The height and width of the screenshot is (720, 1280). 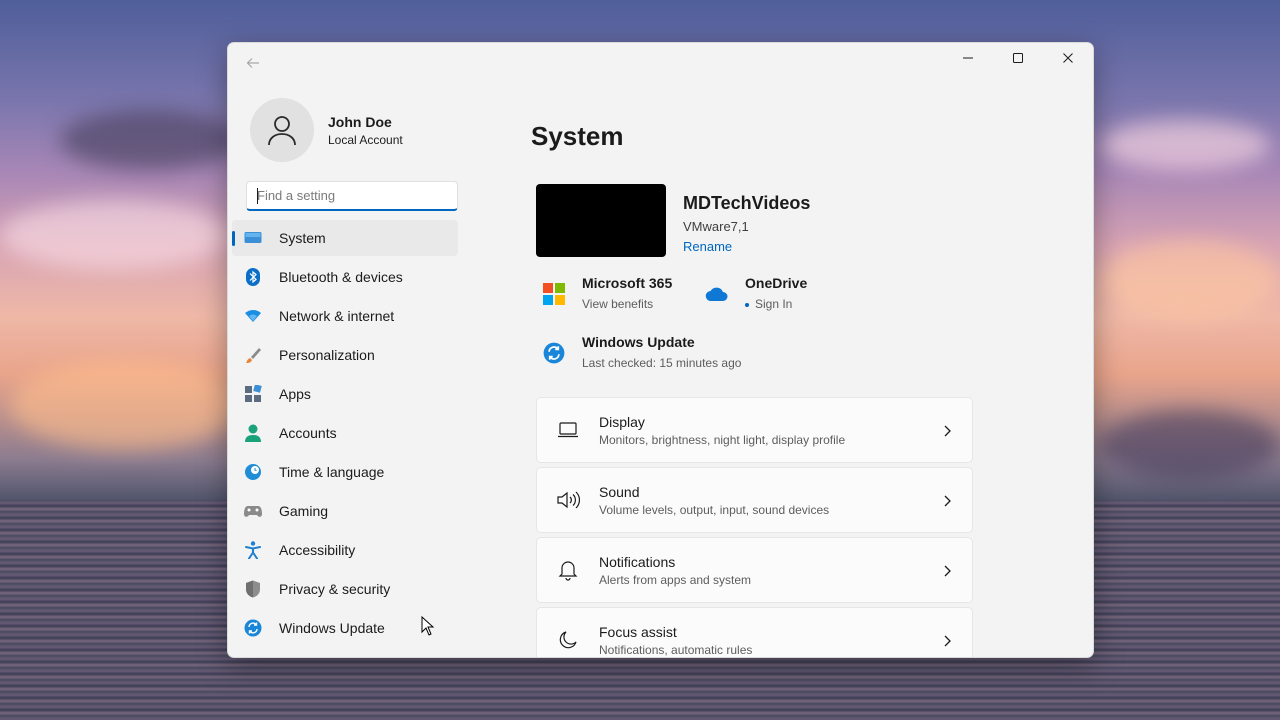 I want to click on tile-title: Windows Update, so click(x=638, y=342).